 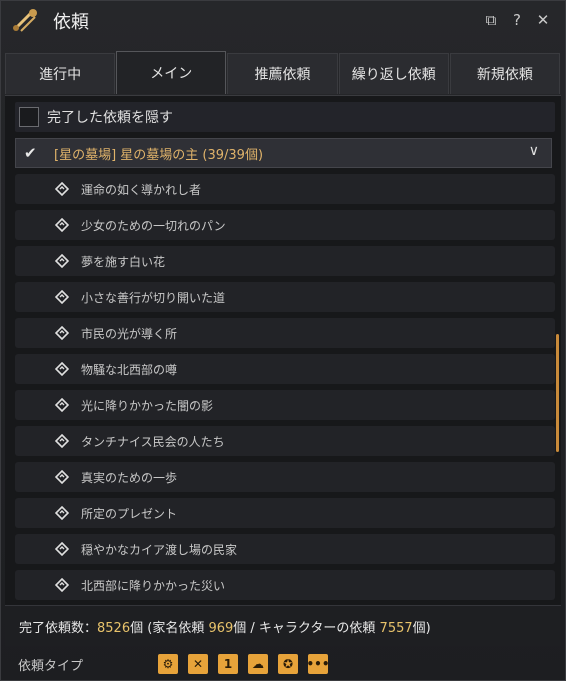 What do you see at coordinates (171, 72) in the screenshot?
I see `tab-main: メイン` at bounding box center [171, 72].